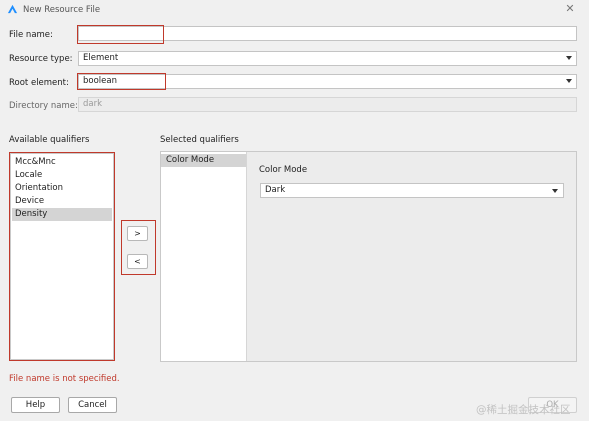 The width and height of the screenshot is (589, 421). I want to click on qualifier-item-device: Device, so click(62, 201).